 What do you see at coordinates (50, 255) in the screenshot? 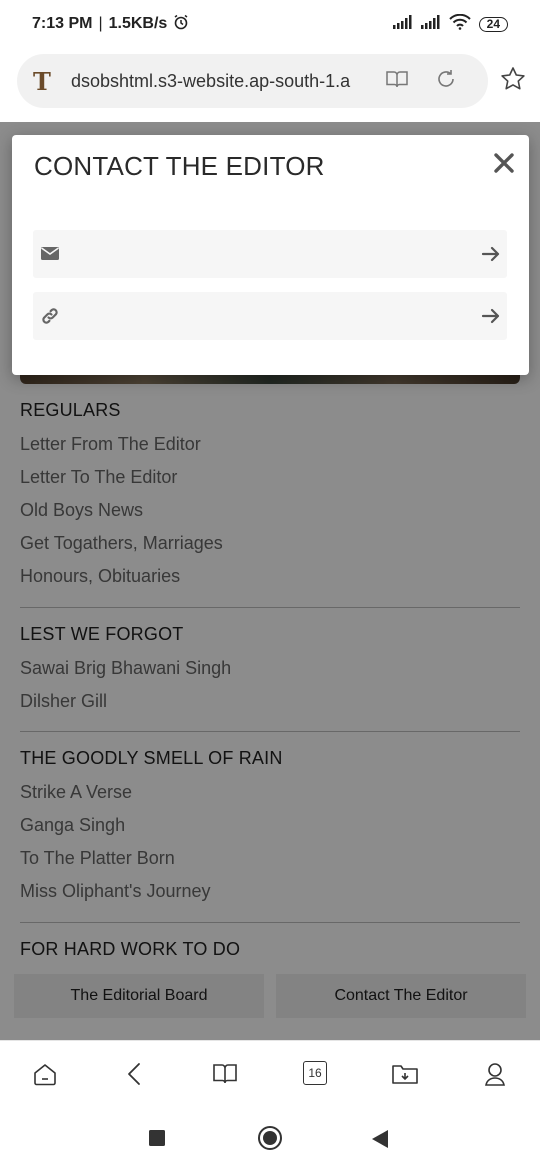
I see `envelope-icon` at bounding box center [50, 255].